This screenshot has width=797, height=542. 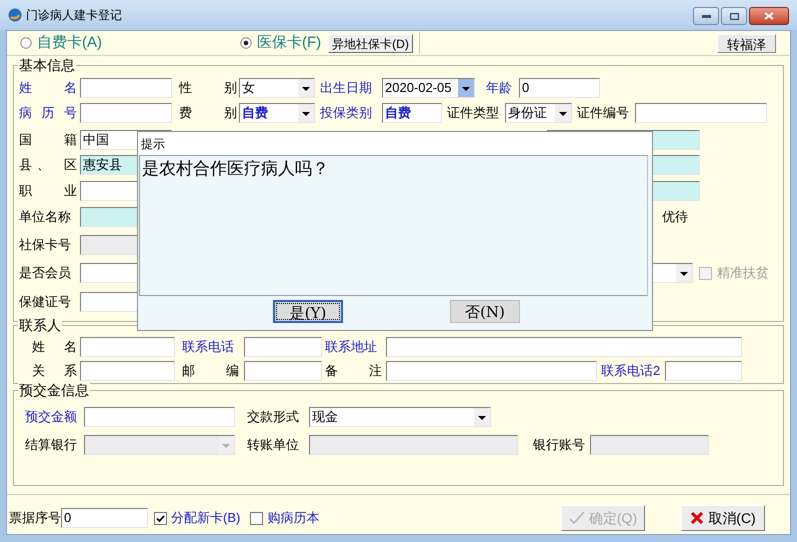 What do you see at coordinates (723, 518) in the screenshot?
I see `cancel-button: 取消(C)` at bounding box center [723, 518].